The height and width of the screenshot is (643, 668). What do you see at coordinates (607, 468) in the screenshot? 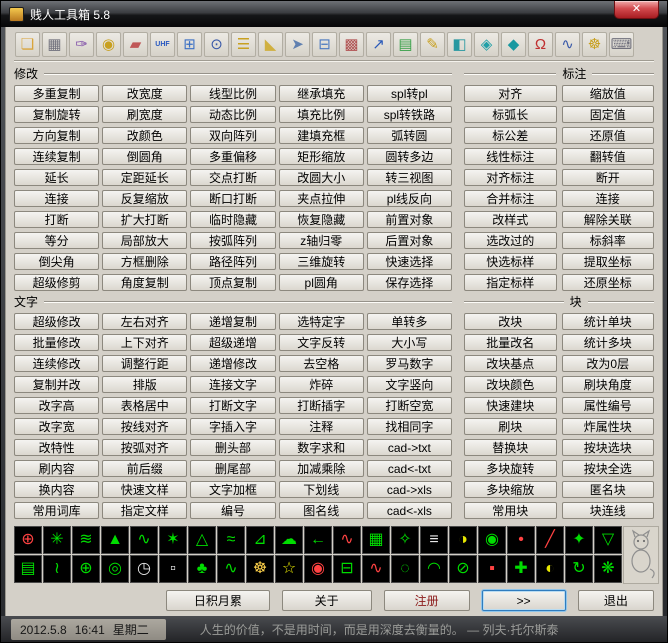
I see `tool-button: 按块全选` at bounding box center [607, 468].